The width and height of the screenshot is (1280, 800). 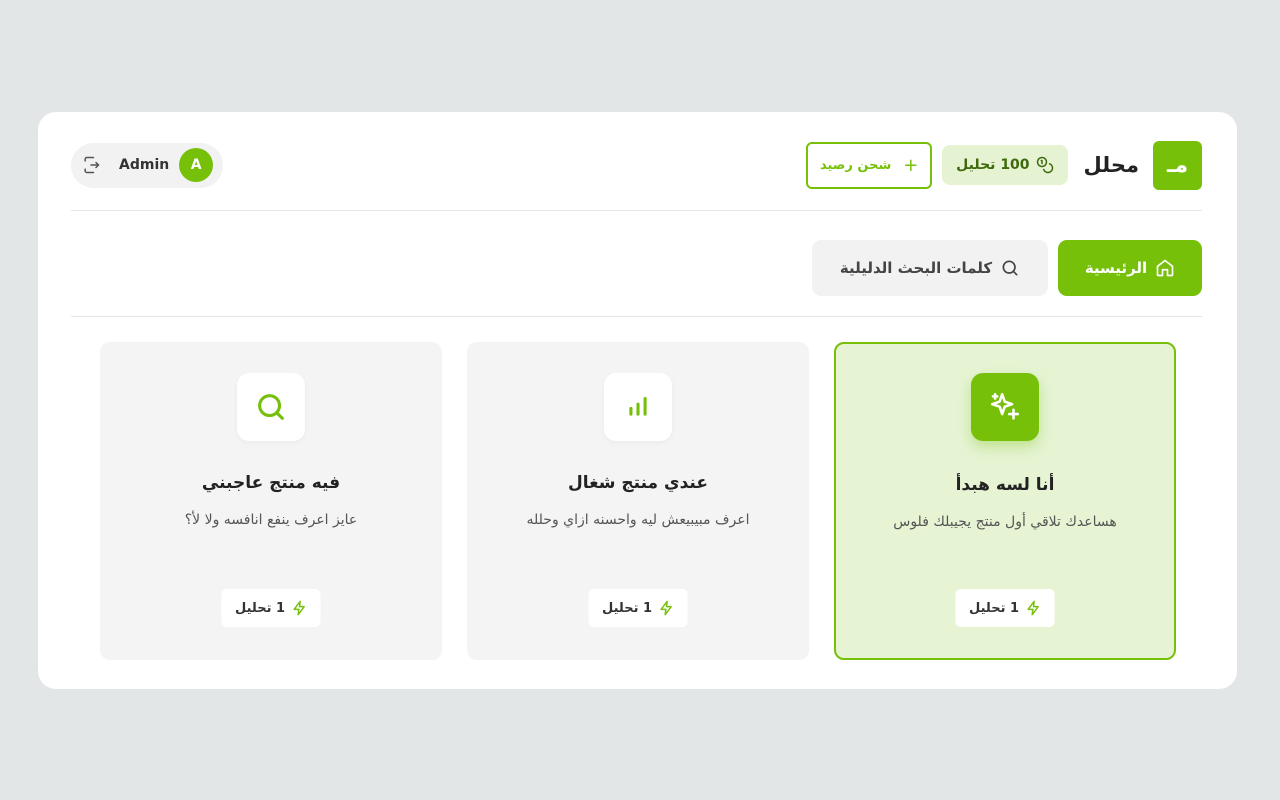 I want to click on sparkles-icon, so click(x=1005, y=406).